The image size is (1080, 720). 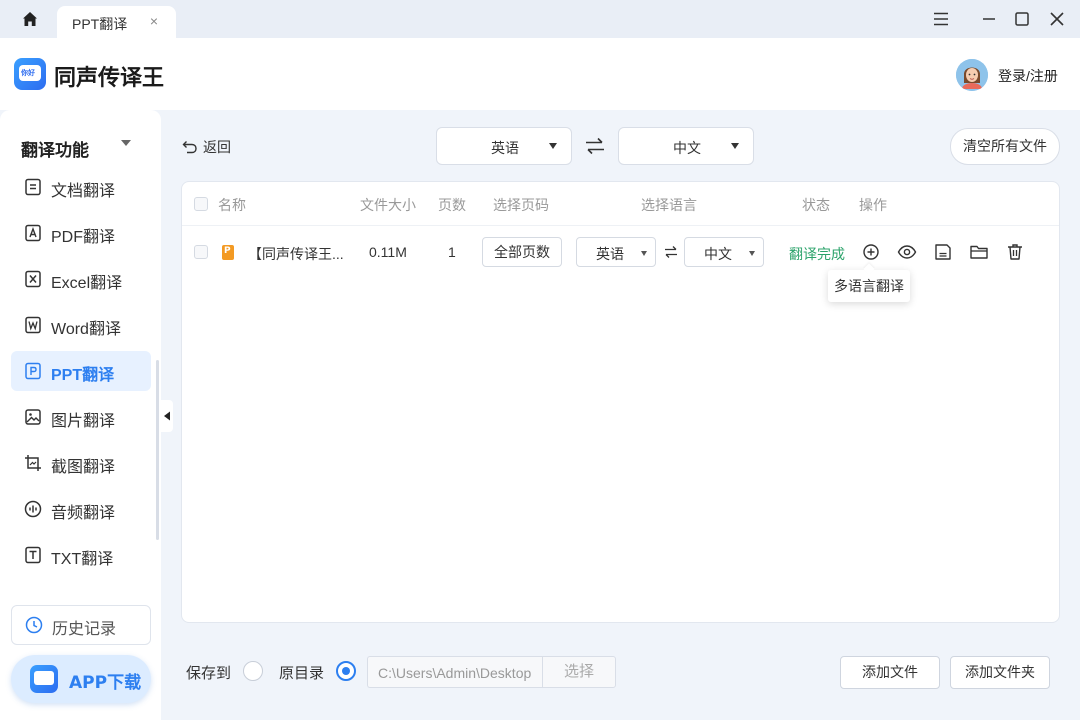 I want to click on row-target-language-value: 中文, so click(x=718, y=254).